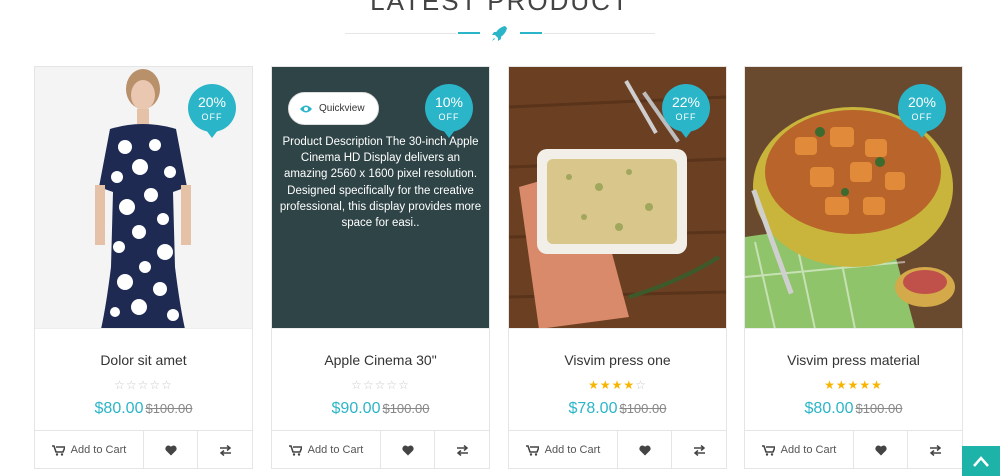  Describe the element at coordinates (500, 8) in the screenshot. I see `section-title: LATEST PRODUCT` at that location.